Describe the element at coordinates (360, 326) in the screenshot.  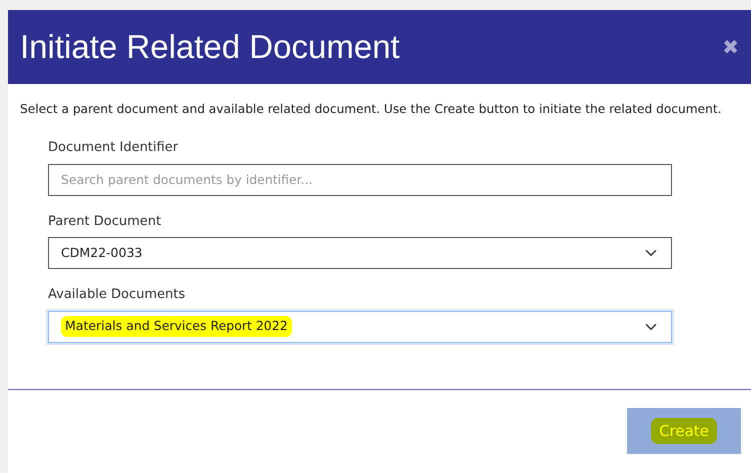
I see `select-field: Materials and Services Report 2022` at that location.